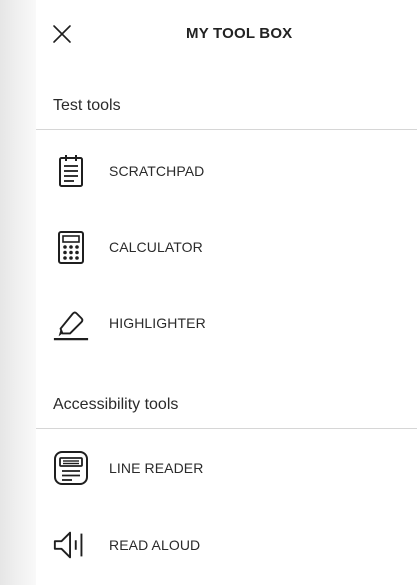 This screenshot has width=417, height=585. I want to click on tool-label: CALCULATOR, so click(156, 247).